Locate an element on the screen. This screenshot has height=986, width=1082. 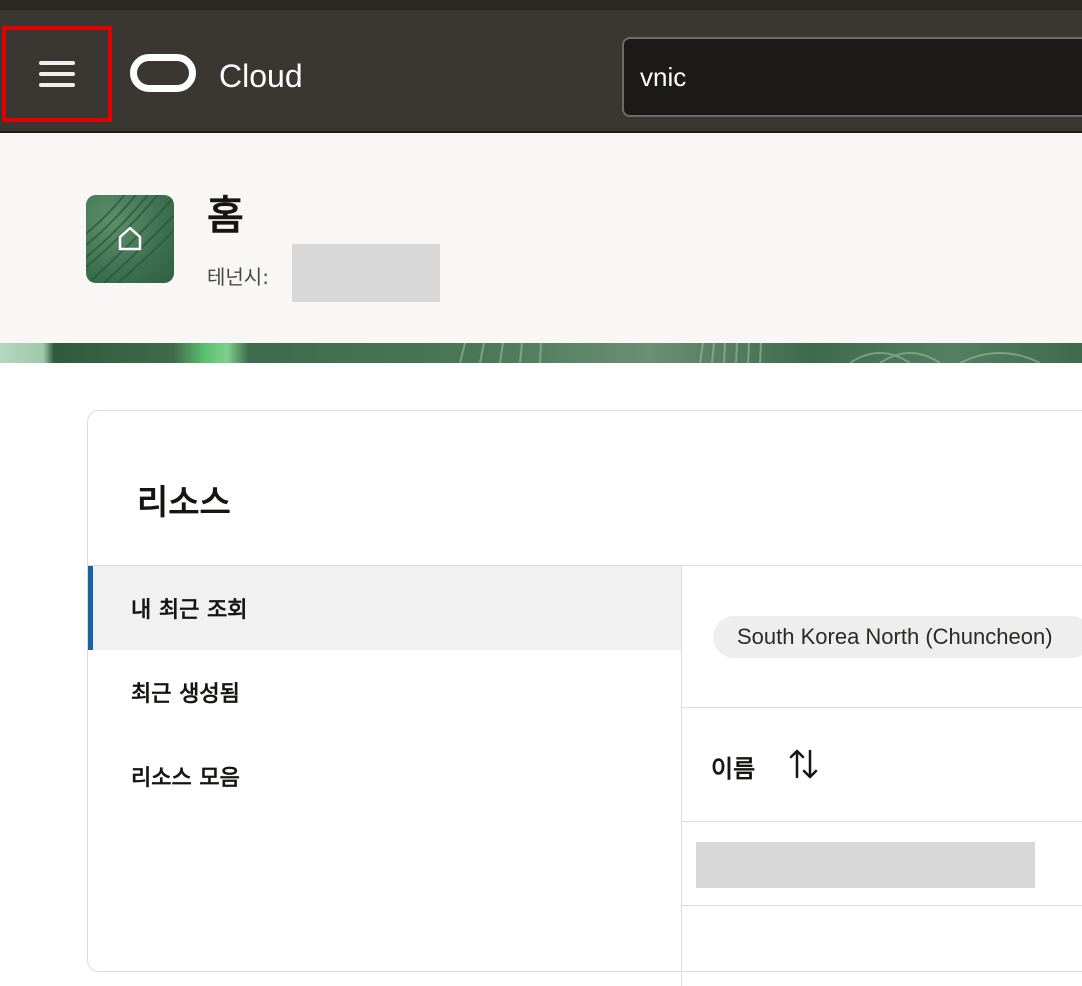
top-nav-bar: Cloud is located at coordinates (541, 66).